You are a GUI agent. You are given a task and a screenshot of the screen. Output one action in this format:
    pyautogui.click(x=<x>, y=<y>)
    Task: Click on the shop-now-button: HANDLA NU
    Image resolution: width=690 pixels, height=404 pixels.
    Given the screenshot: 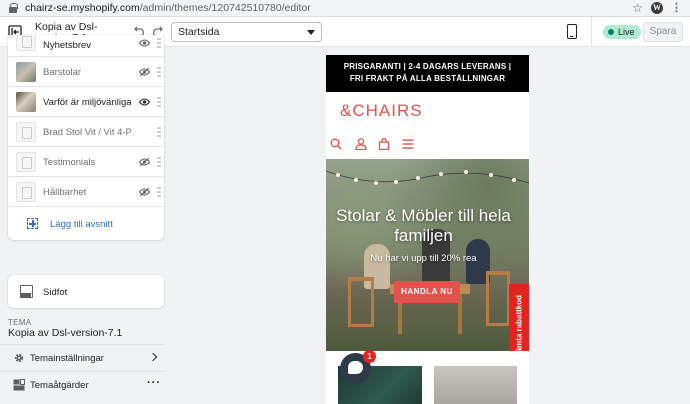 What is the action you would take?
    pyautogui.click(x=427, y=292)
    